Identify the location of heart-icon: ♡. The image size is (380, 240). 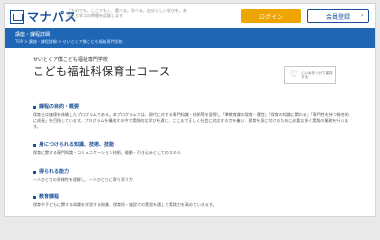
(294, 74).